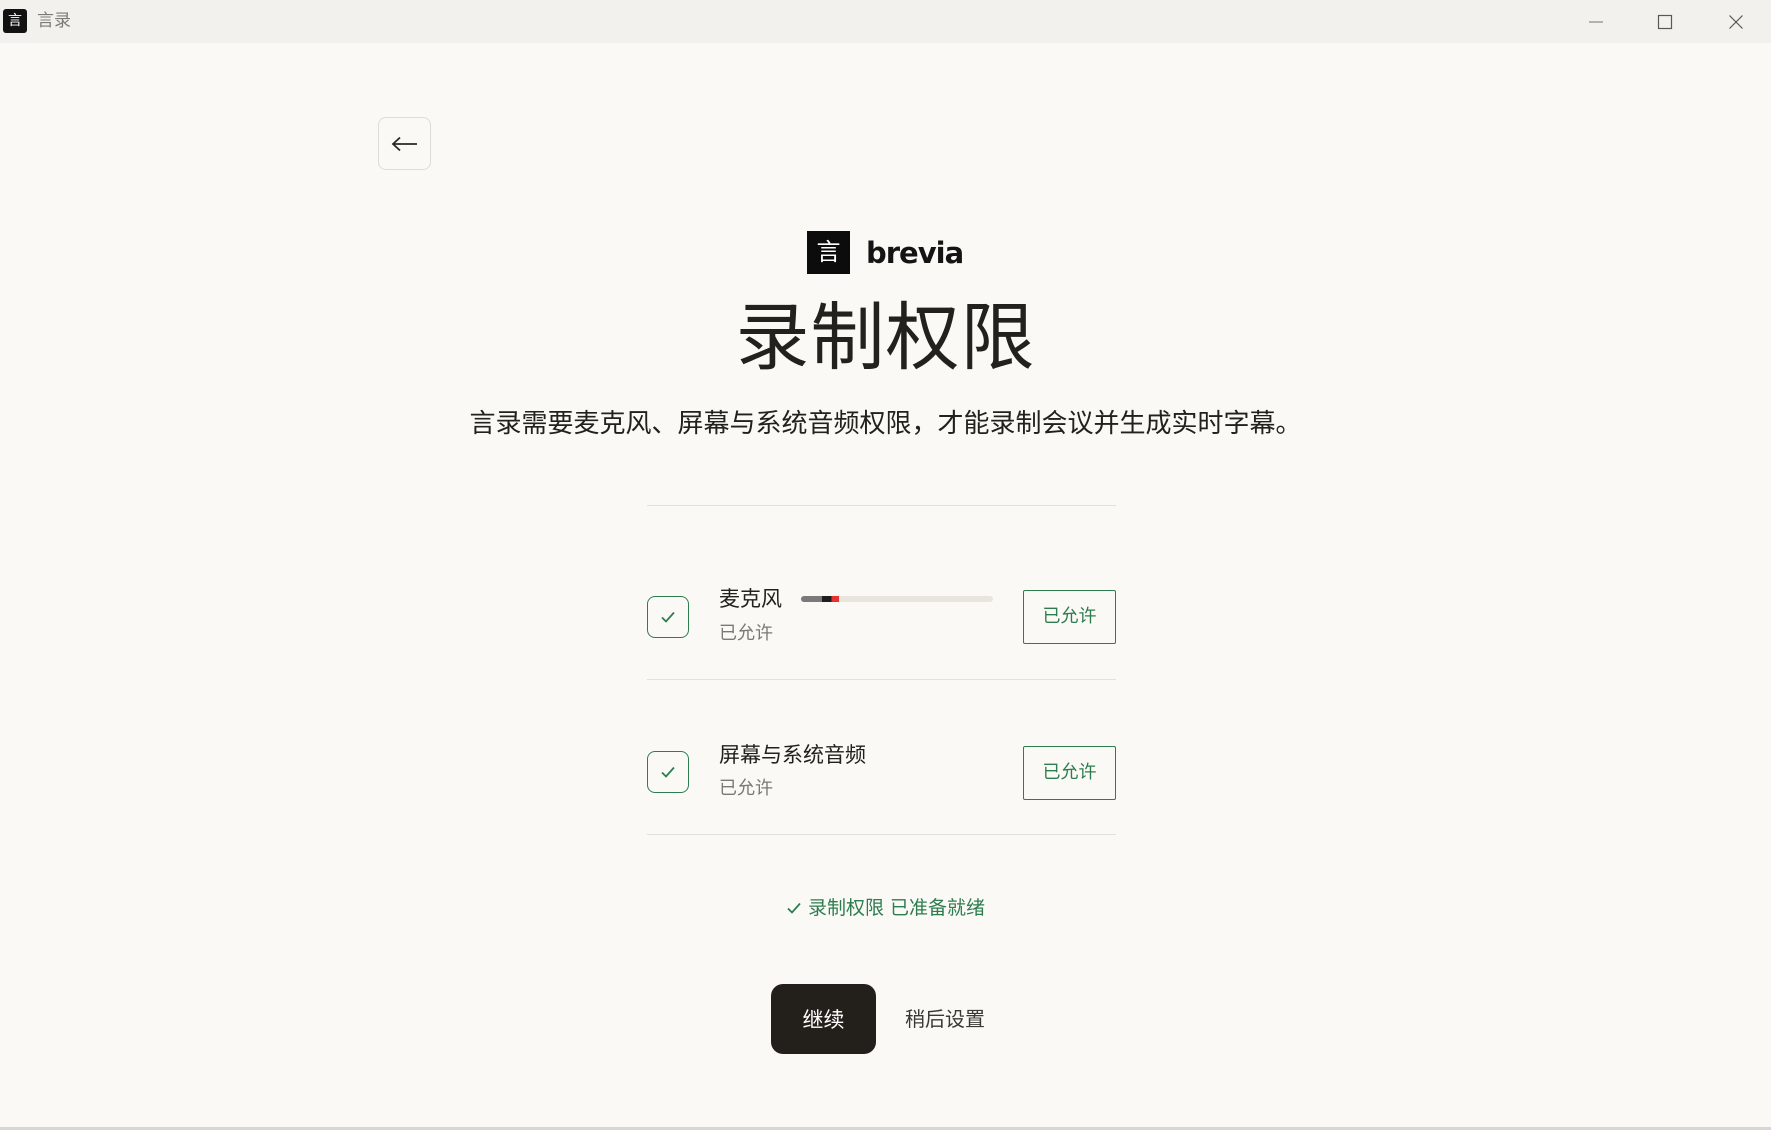 This screenshot has width=1771, height=1130. What do you see at coordinates (15, 21) in the screenshot?
I see `app-icon: 言` at bounding box center [15, 21].